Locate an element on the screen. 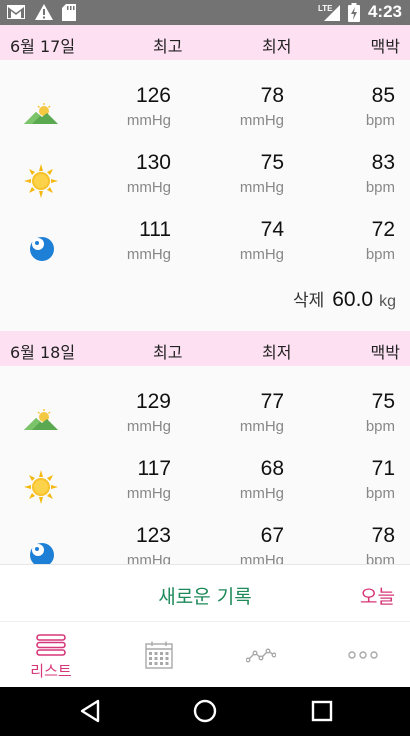 Image resolution: width=410 pixels, height=736 pixels. reading-row: 117 mmHg 68 mmHg 71 bpm is located at coordinates (205, 487).